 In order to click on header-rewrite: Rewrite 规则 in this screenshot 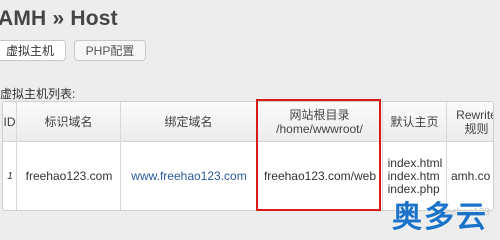, I will do `click(470, 122)`.